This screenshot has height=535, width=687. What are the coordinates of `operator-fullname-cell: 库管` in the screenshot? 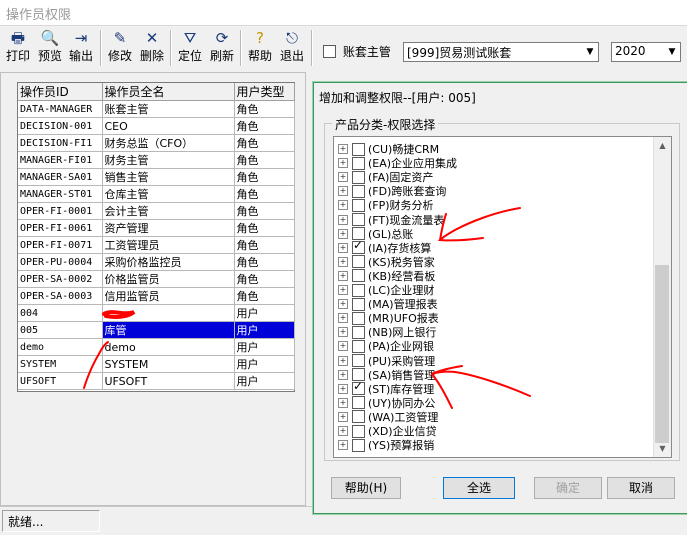 It's located at (168, 330).